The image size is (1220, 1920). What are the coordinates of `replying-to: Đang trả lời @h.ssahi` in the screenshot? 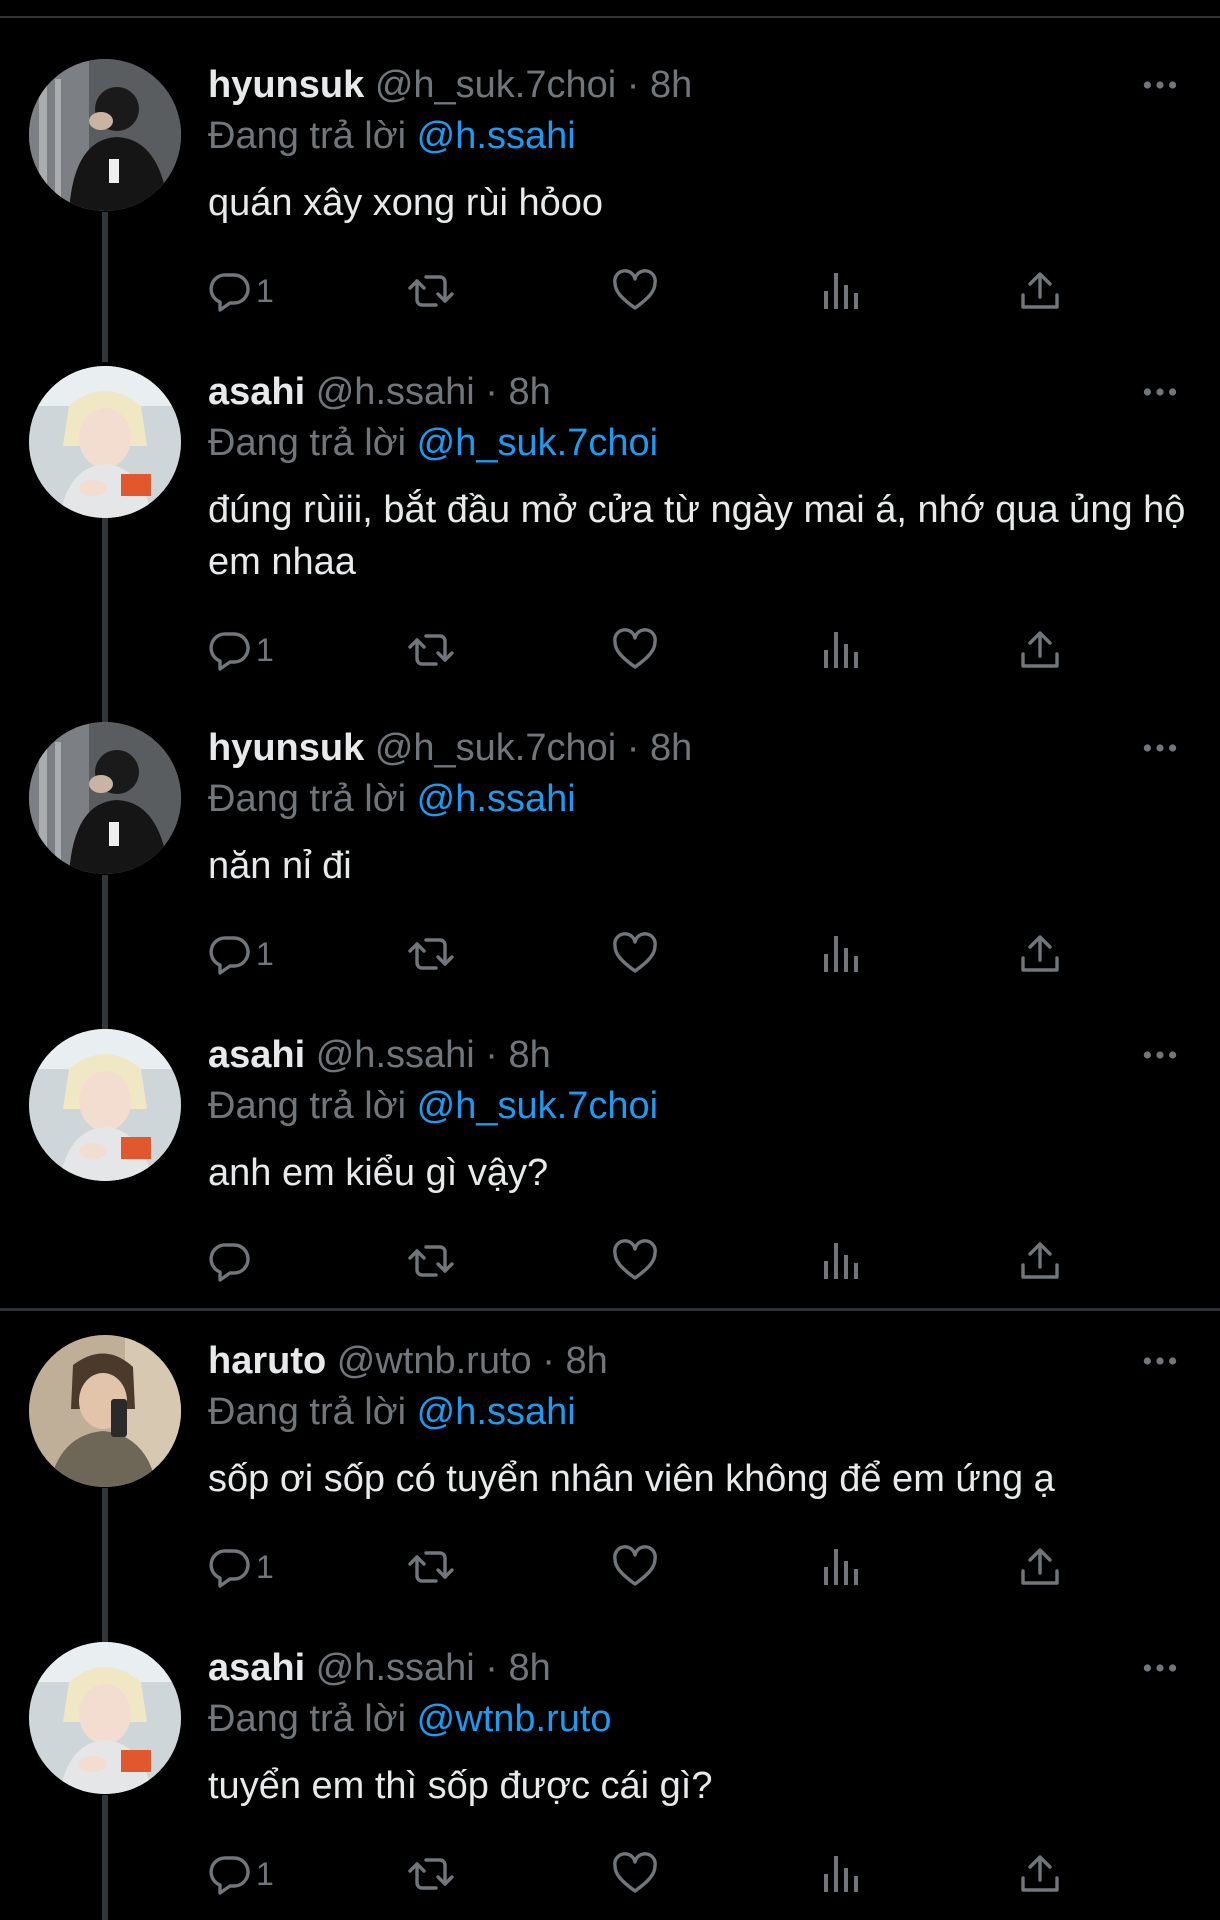 It's located at (392, 1412).